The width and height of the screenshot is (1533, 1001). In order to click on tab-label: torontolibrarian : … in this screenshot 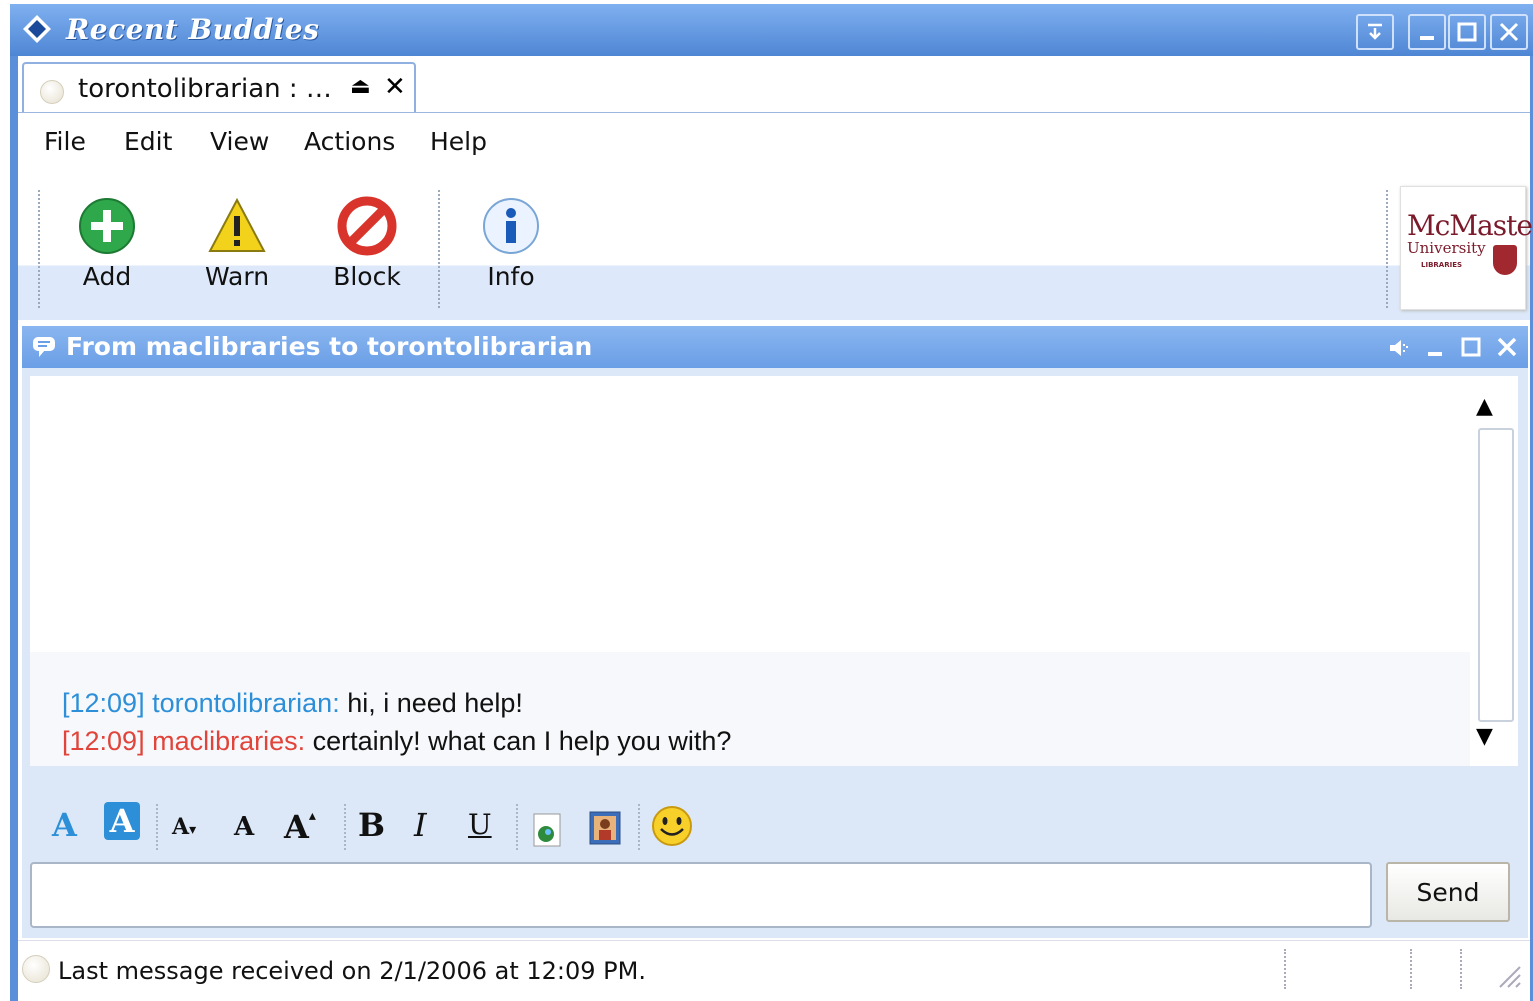, I will do `click(205, 89)`.